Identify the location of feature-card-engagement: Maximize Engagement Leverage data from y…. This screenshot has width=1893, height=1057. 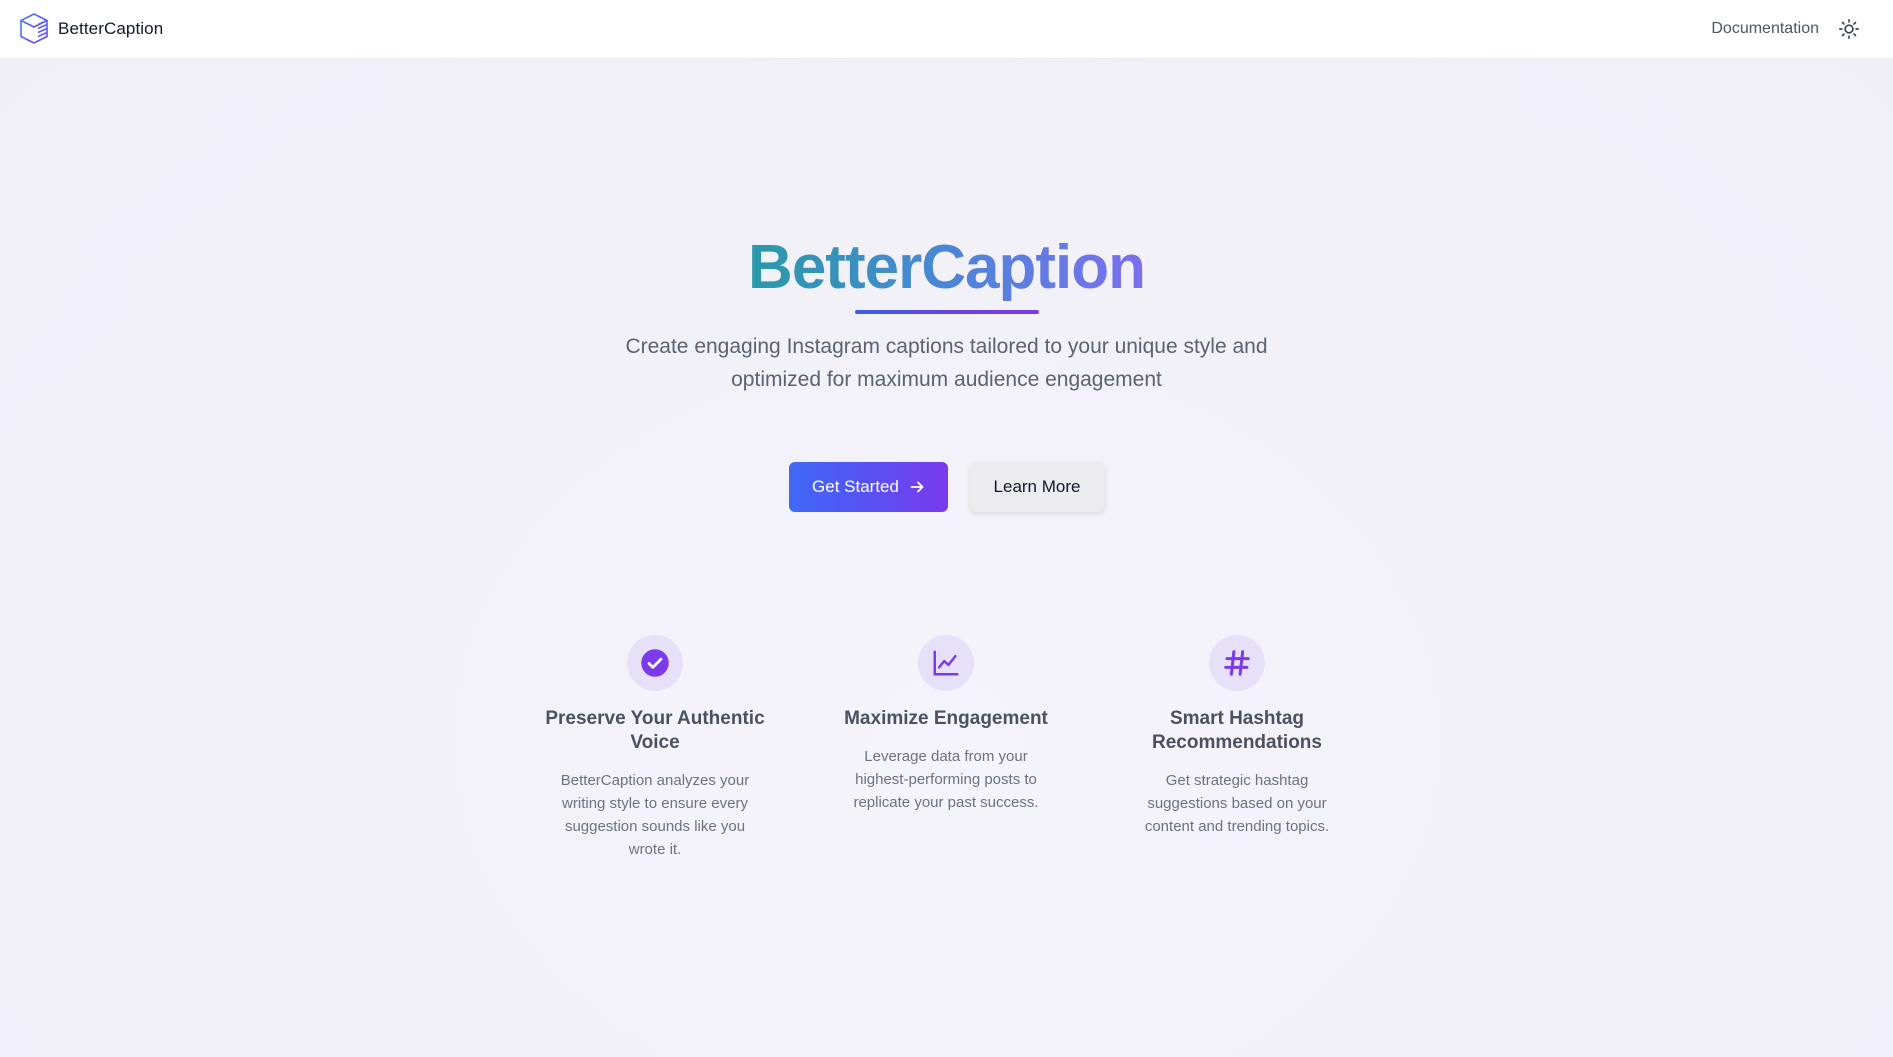
(946, 747).